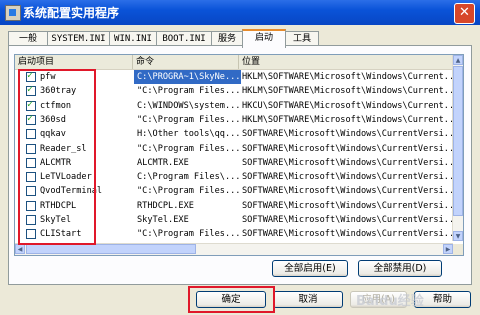 Image resolution: width=480 pixels, height=315 pixels. Describe the element at coordinates (58, 91) in the screenshot. I see `startup-item-name: 360tray` at that location.